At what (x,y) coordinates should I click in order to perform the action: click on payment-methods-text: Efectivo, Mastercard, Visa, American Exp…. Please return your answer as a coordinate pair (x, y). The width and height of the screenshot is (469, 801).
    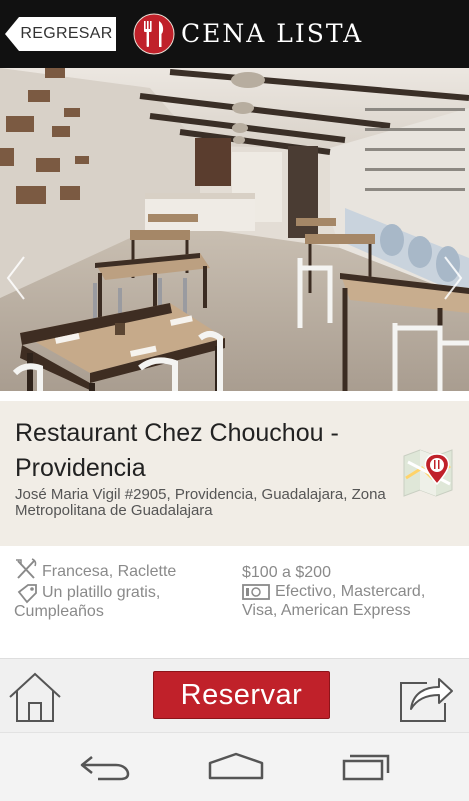
    Looking at the image, I should click on (334, 601).